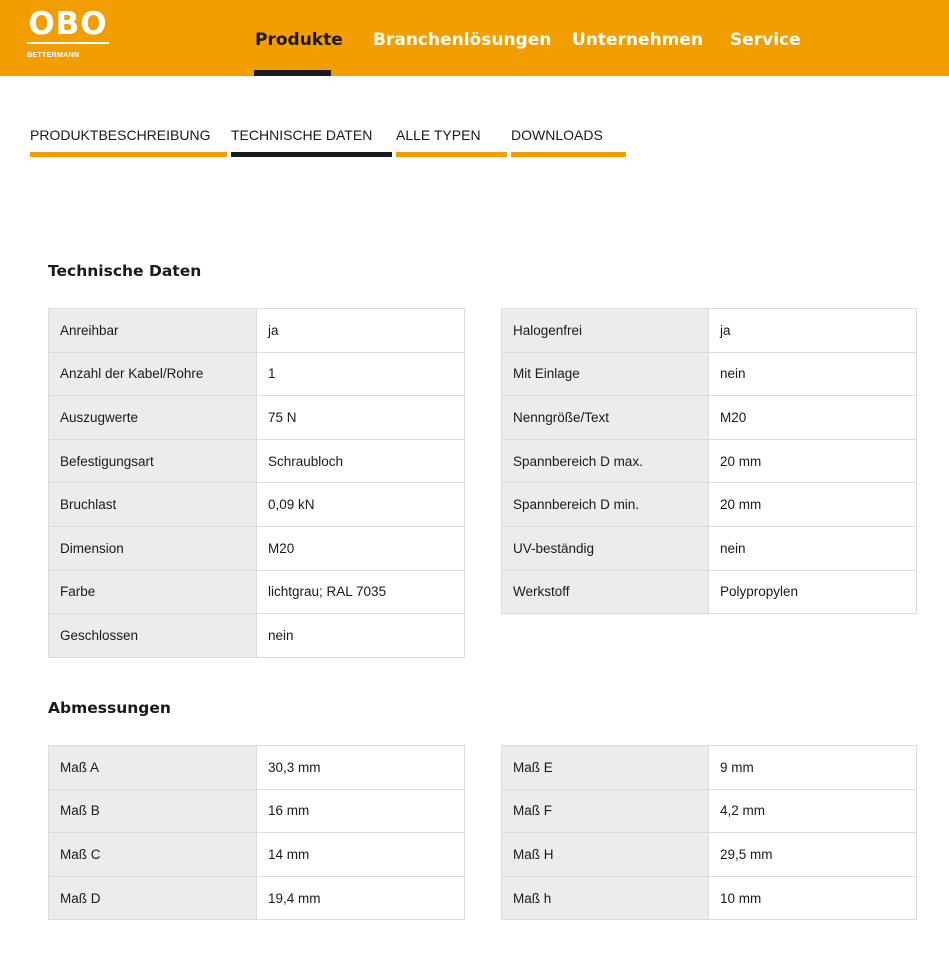 The width and height of the screenshot is (949, 960). Describe the element at coordinates (109, 708) in the screenshot. I see `section-title-abmessungen: Abmessungen` at that location.